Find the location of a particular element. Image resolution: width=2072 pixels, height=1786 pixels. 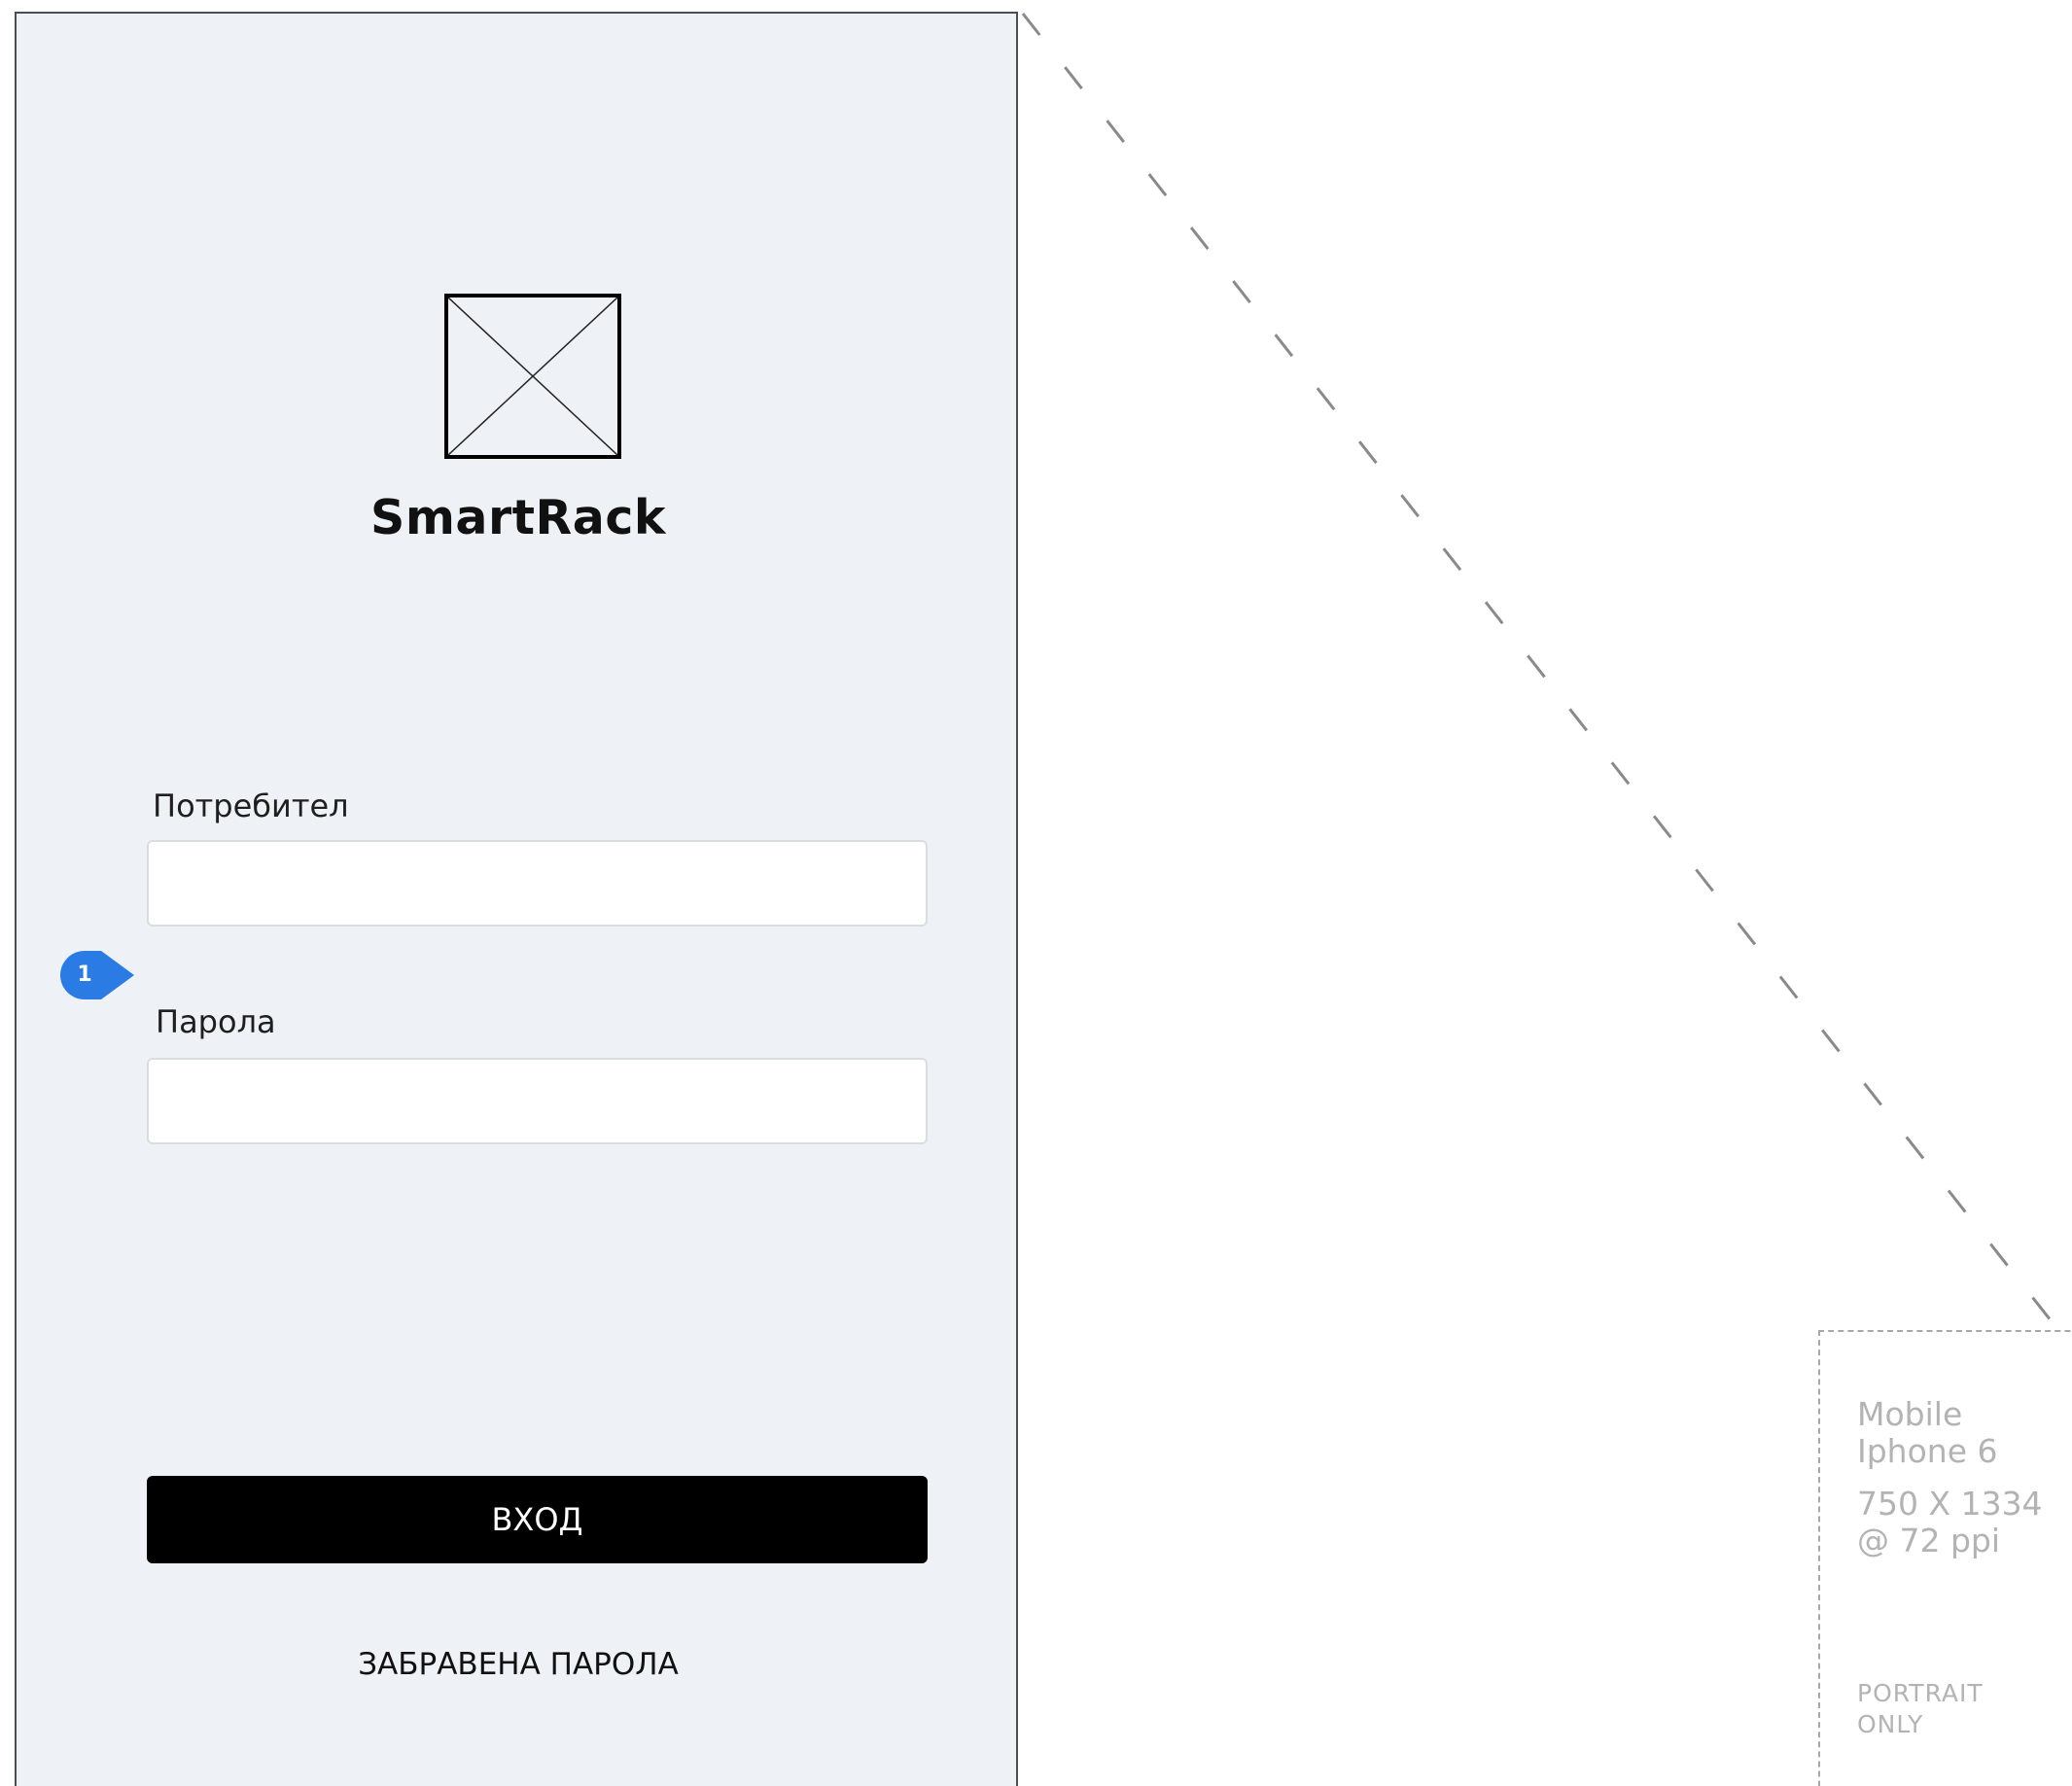

password-label: Парола is located at coordinates (216, 1021).